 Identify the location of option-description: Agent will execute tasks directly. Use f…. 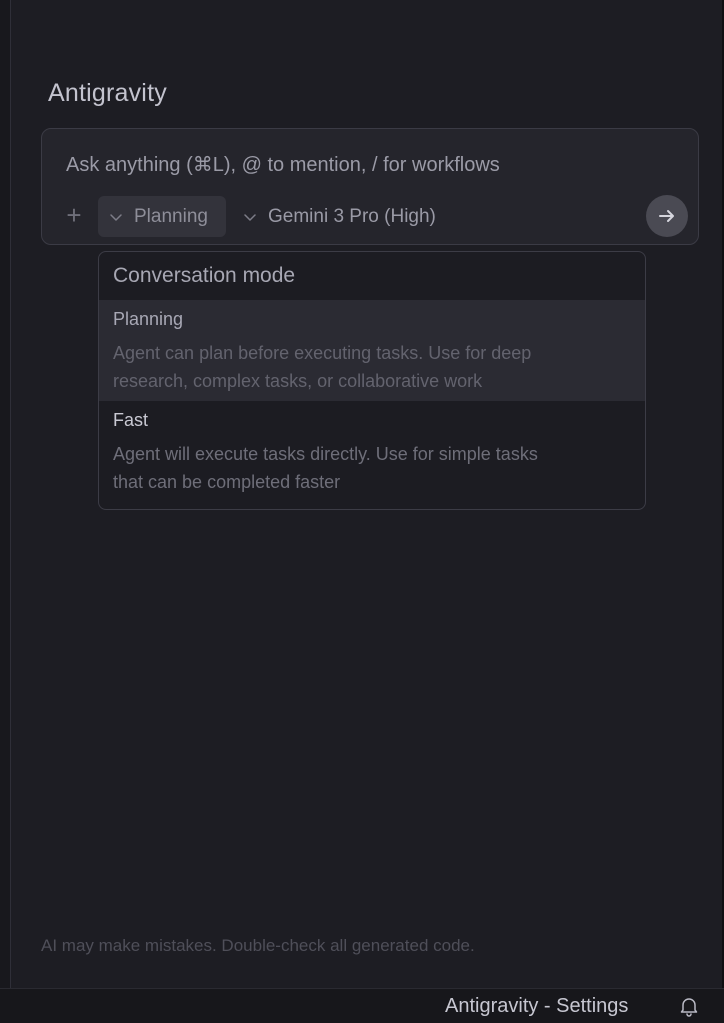
(372, 468).